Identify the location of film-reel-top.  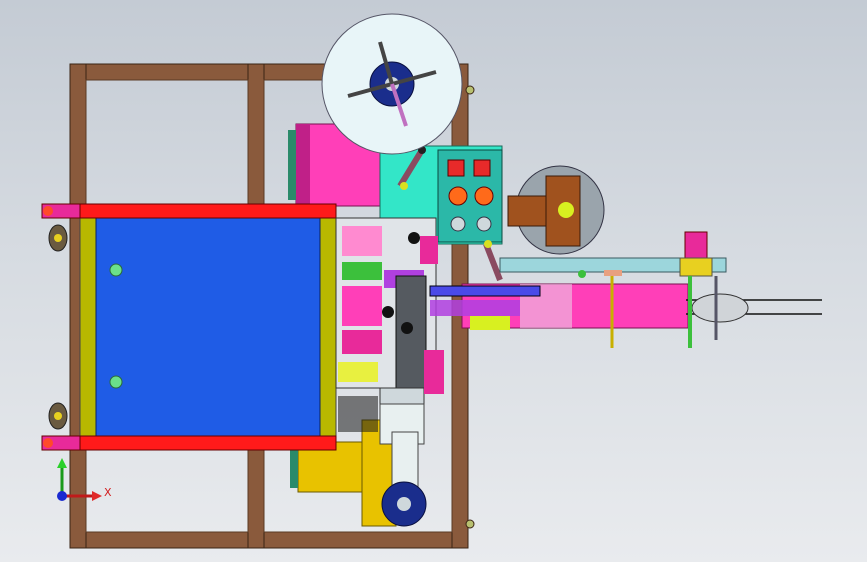
(392, 84).